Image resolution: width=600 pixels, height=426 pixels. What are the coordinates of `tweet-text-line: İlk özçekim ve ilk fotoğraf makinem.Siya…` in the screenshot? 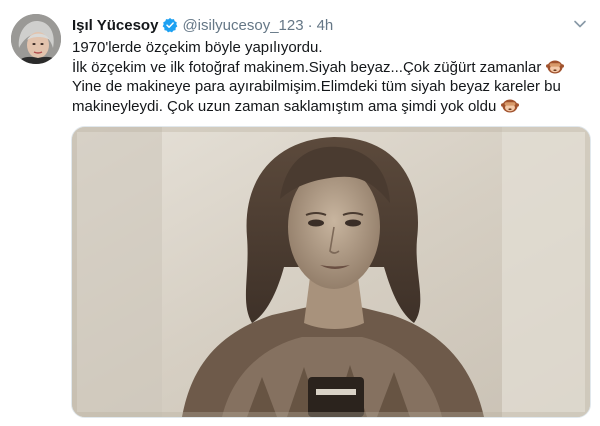 It's located at (332, 68).